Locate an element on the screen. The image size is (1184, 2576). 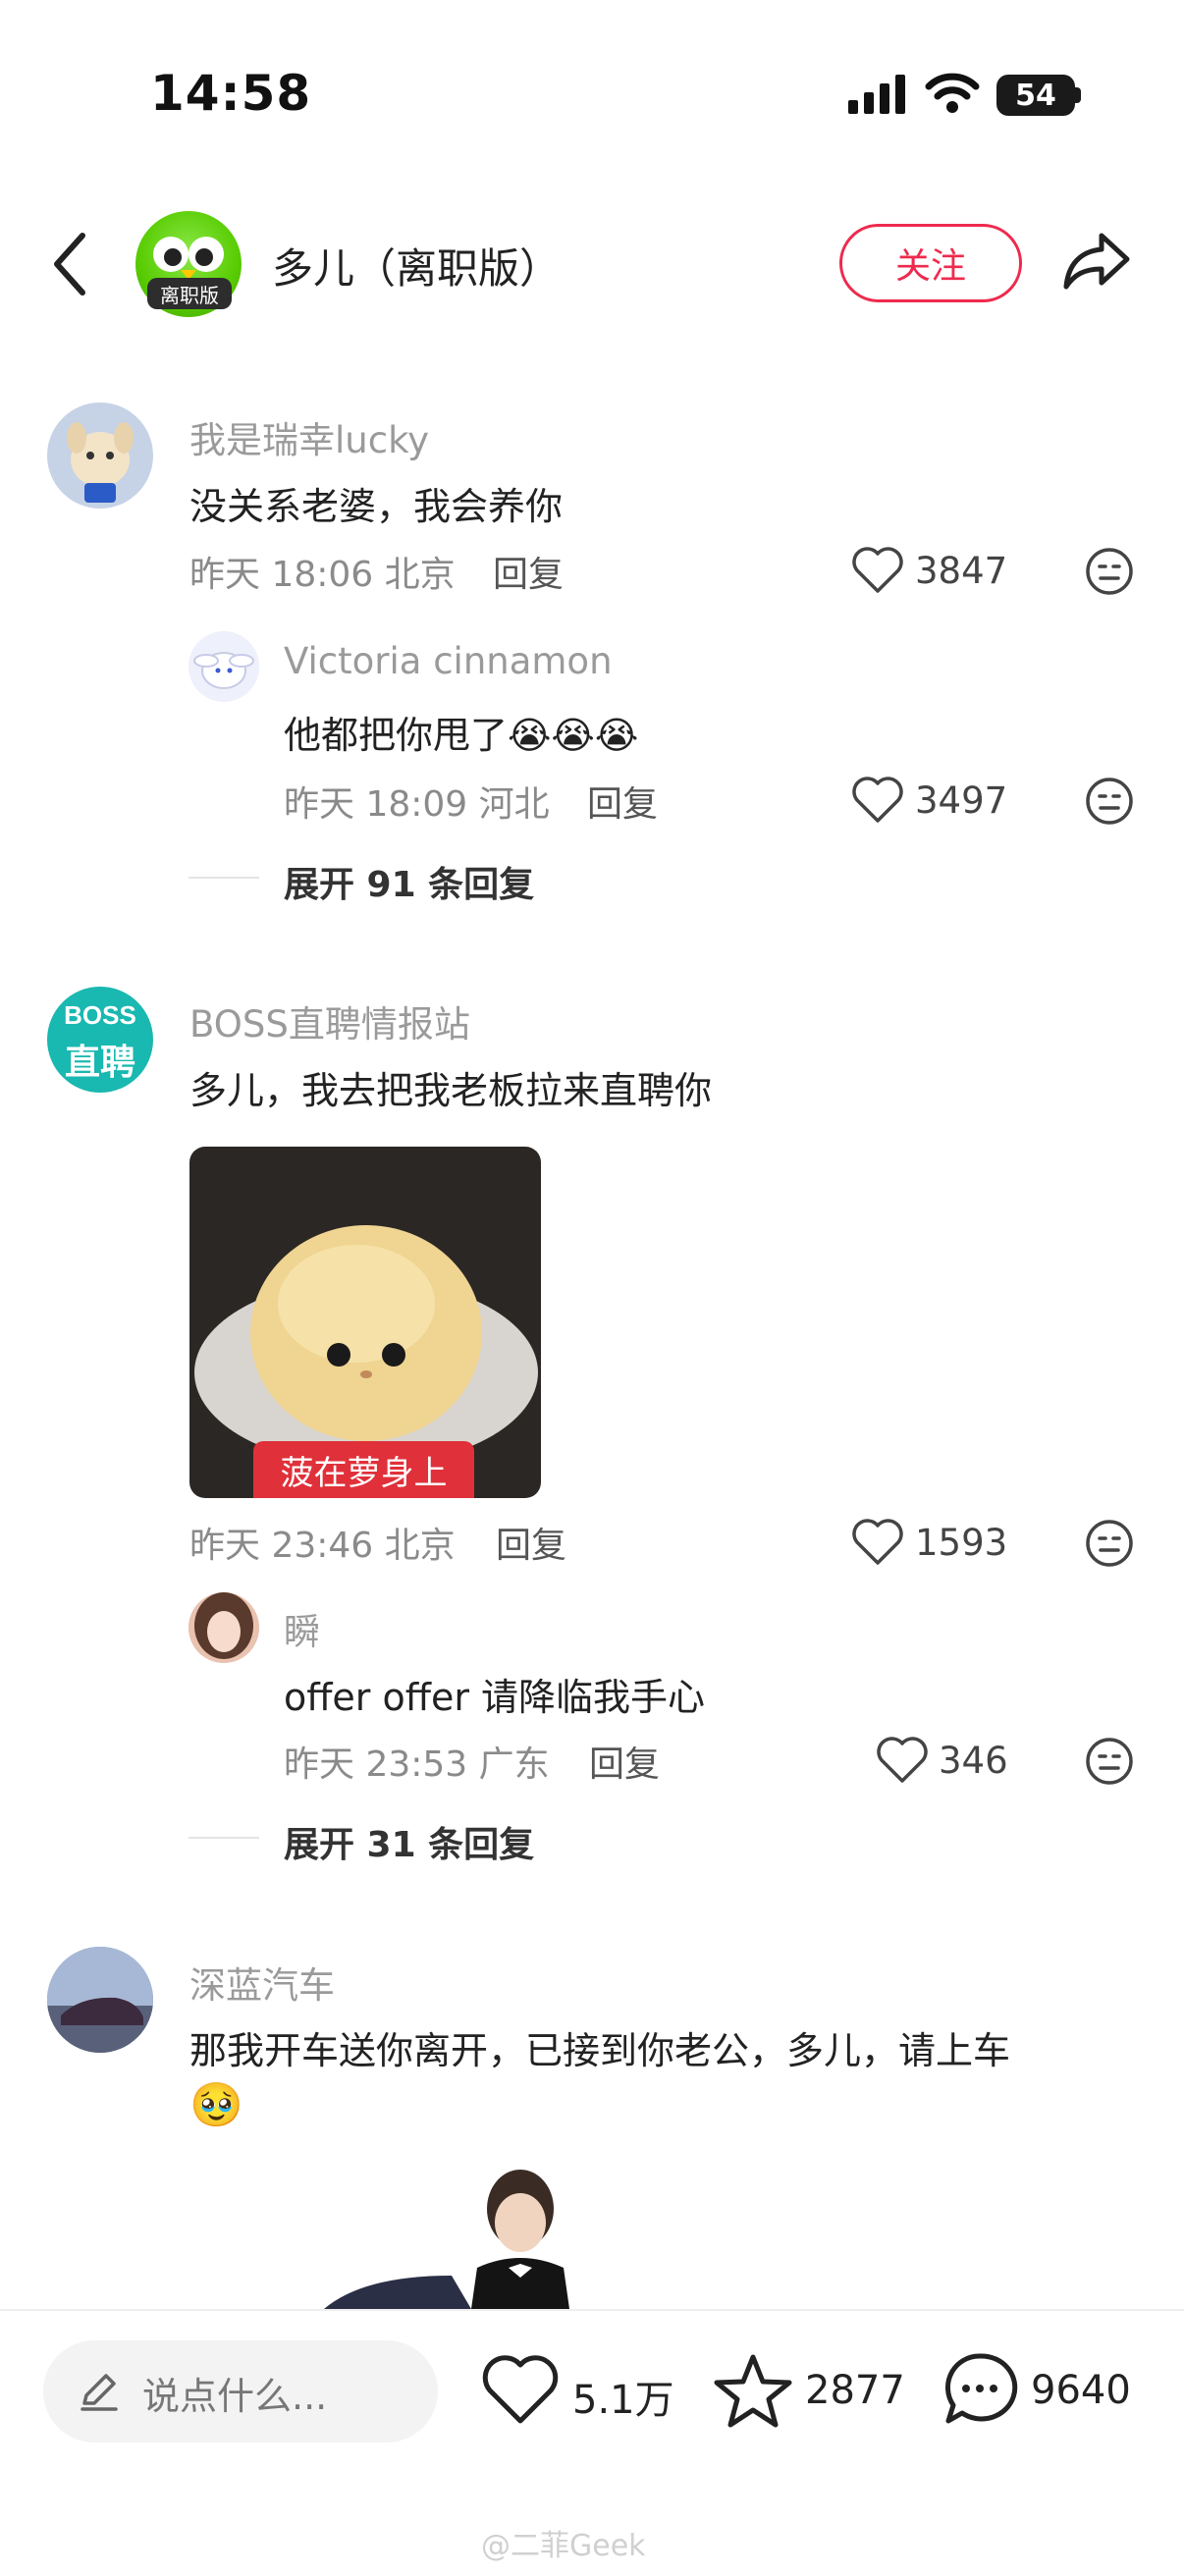
comment-username: 深蓝汽车 is located at coordinates (262, 1982).